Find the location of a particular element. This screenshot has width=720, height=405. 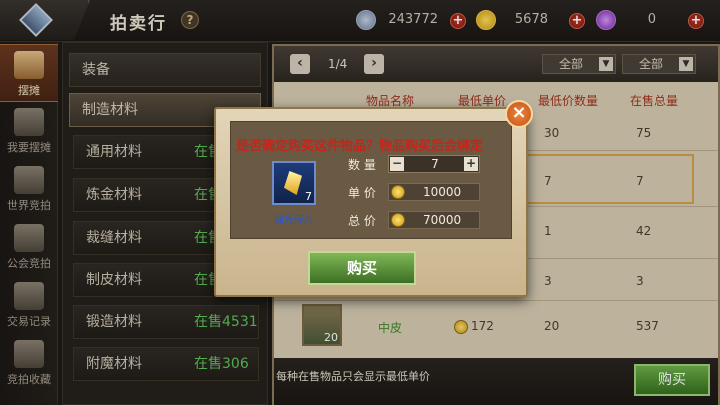

quantity-stepper: − 7 + is located at coordinates (434, 164).